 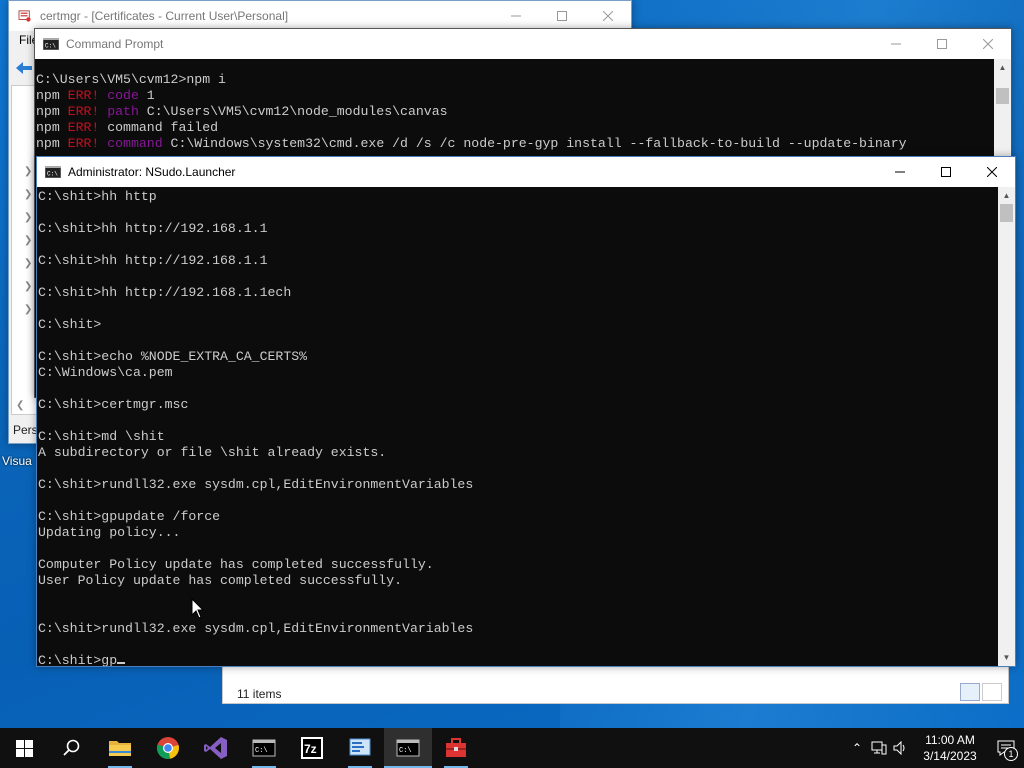 I want to click on admin-cmd-titlebar: C:\ Administrator: NSudo.Launcher, so click(x=526, y=172).